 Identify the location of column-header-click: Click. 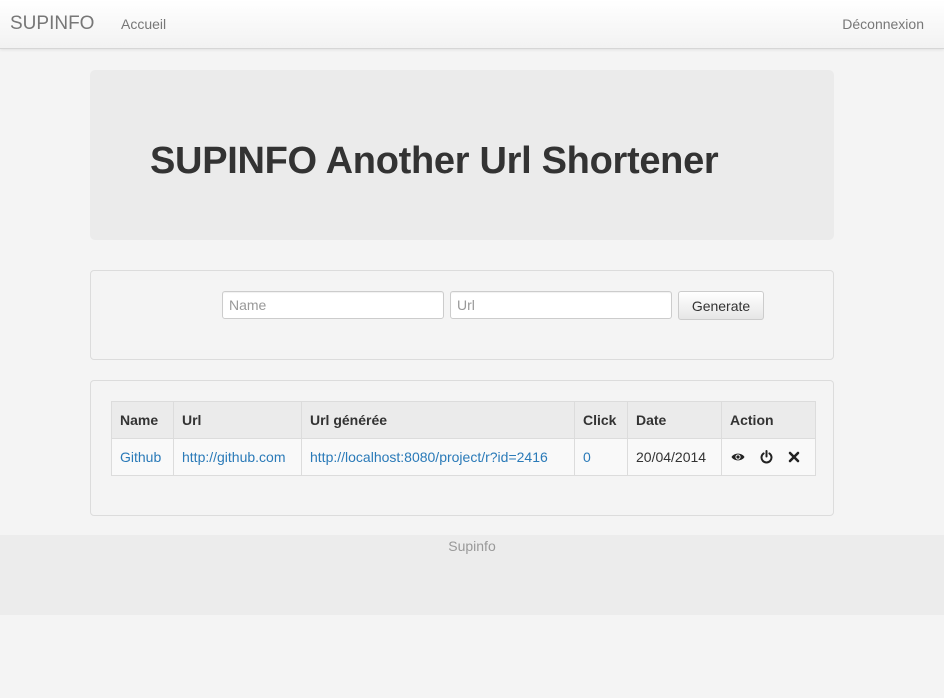
(601, 420).